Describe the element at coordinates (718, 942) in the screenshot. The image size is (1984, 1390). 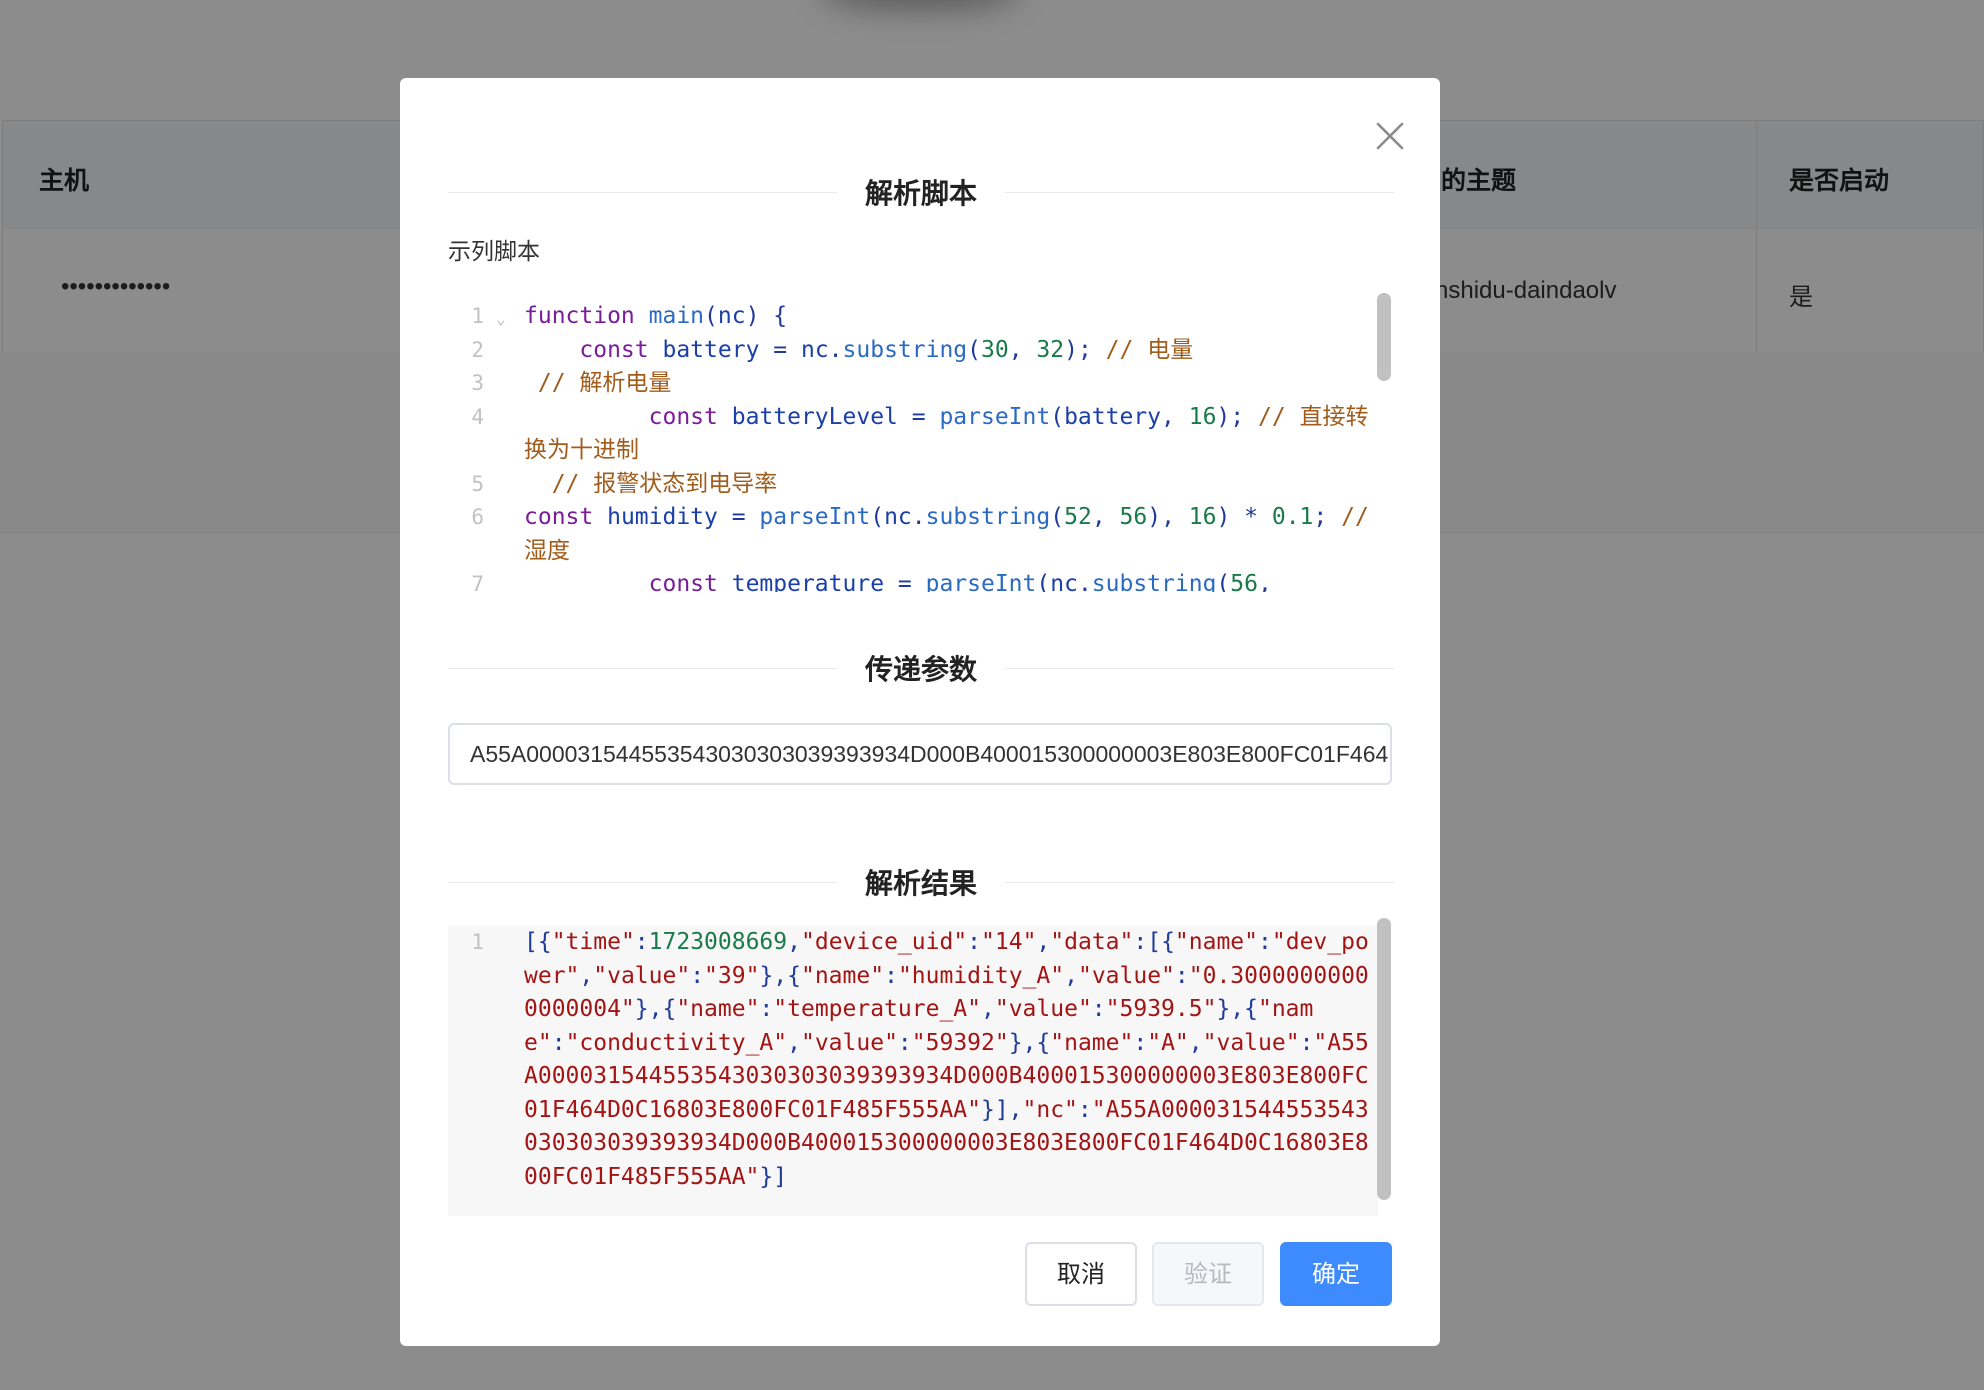
I see `code-token: 1723008669` at that location.